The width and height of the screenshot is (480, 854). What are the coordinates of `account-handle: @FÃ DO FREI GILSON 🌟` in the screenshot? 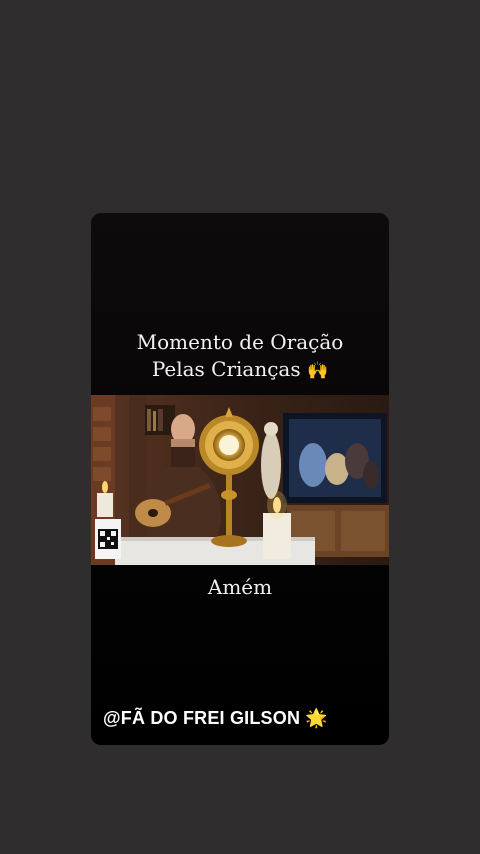 It's located at (215, 718).